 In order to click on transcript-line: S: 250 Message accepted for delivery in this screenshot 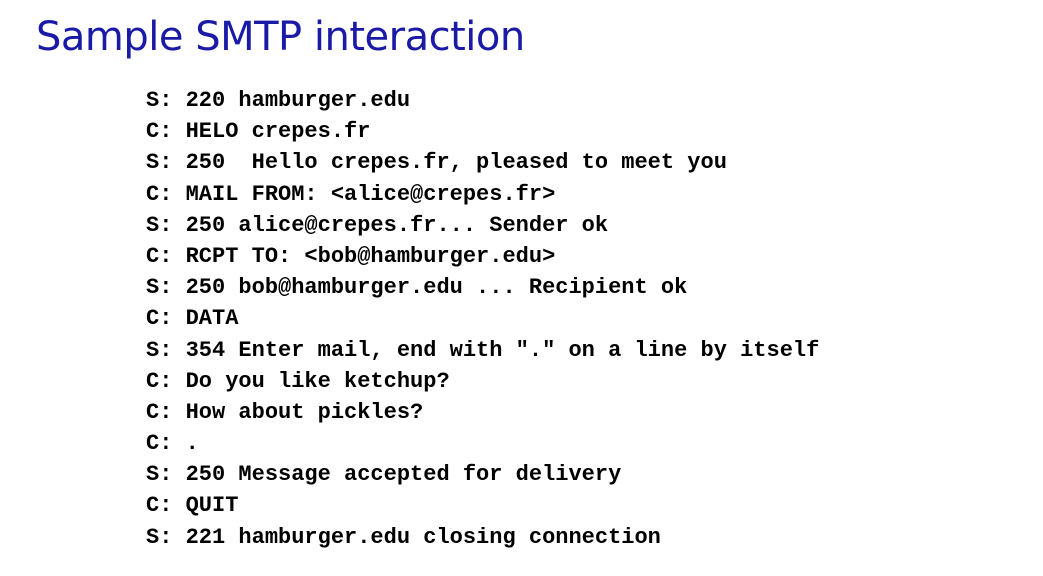, I will do `click(384, 475)`.